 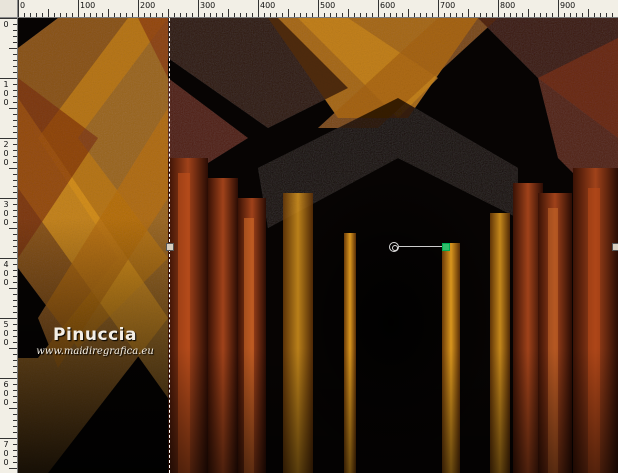 I want to click on vertical-ruler: 0 1 0 0 2 0 0 3 0 0 4 0 0 5 0 0 6 0 0 7 0 0, so click(x=9, y=245).